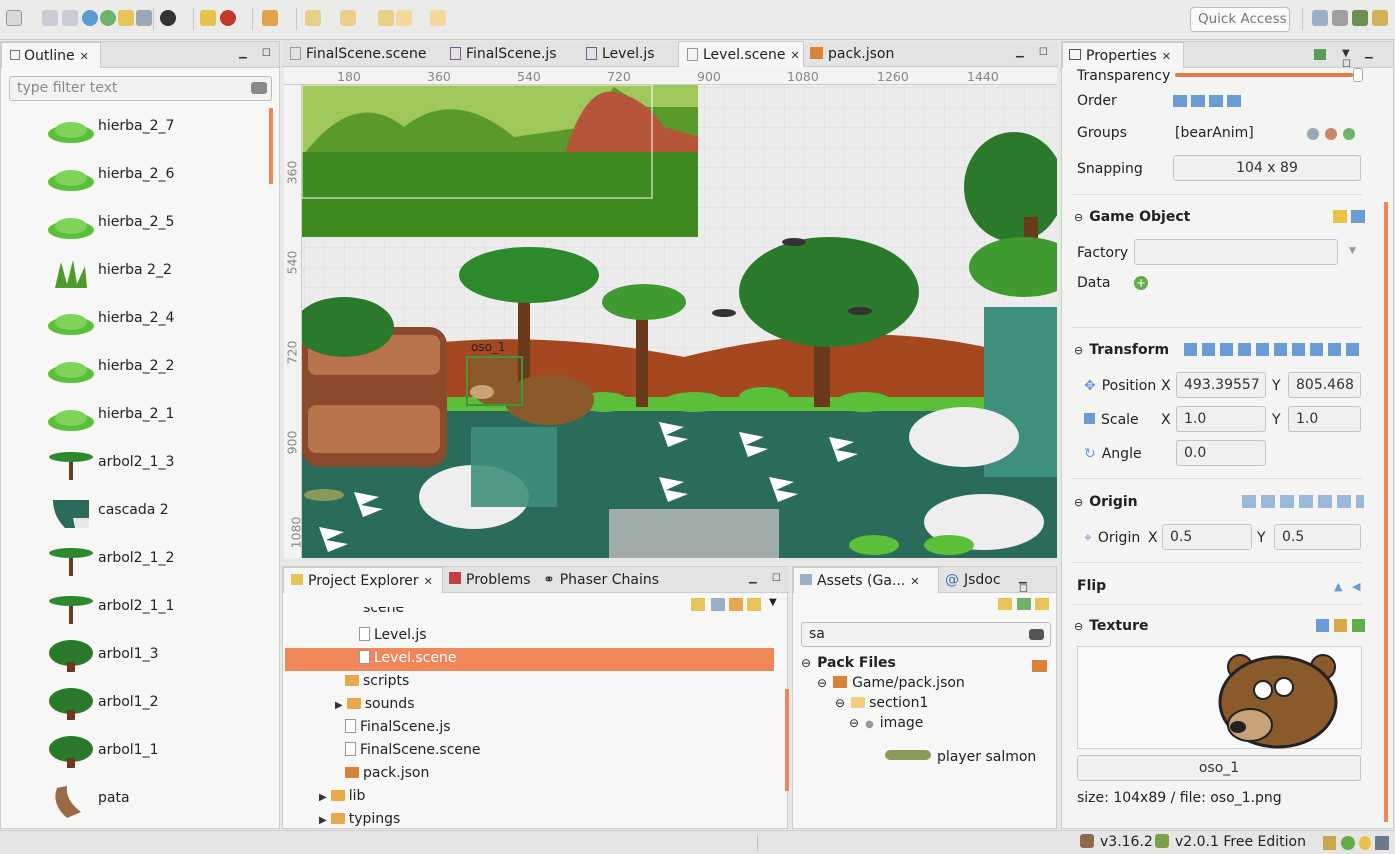  Describe the element at coordinates (1331, 134) in the screenshot. I see `group-remove-icon` at that location.